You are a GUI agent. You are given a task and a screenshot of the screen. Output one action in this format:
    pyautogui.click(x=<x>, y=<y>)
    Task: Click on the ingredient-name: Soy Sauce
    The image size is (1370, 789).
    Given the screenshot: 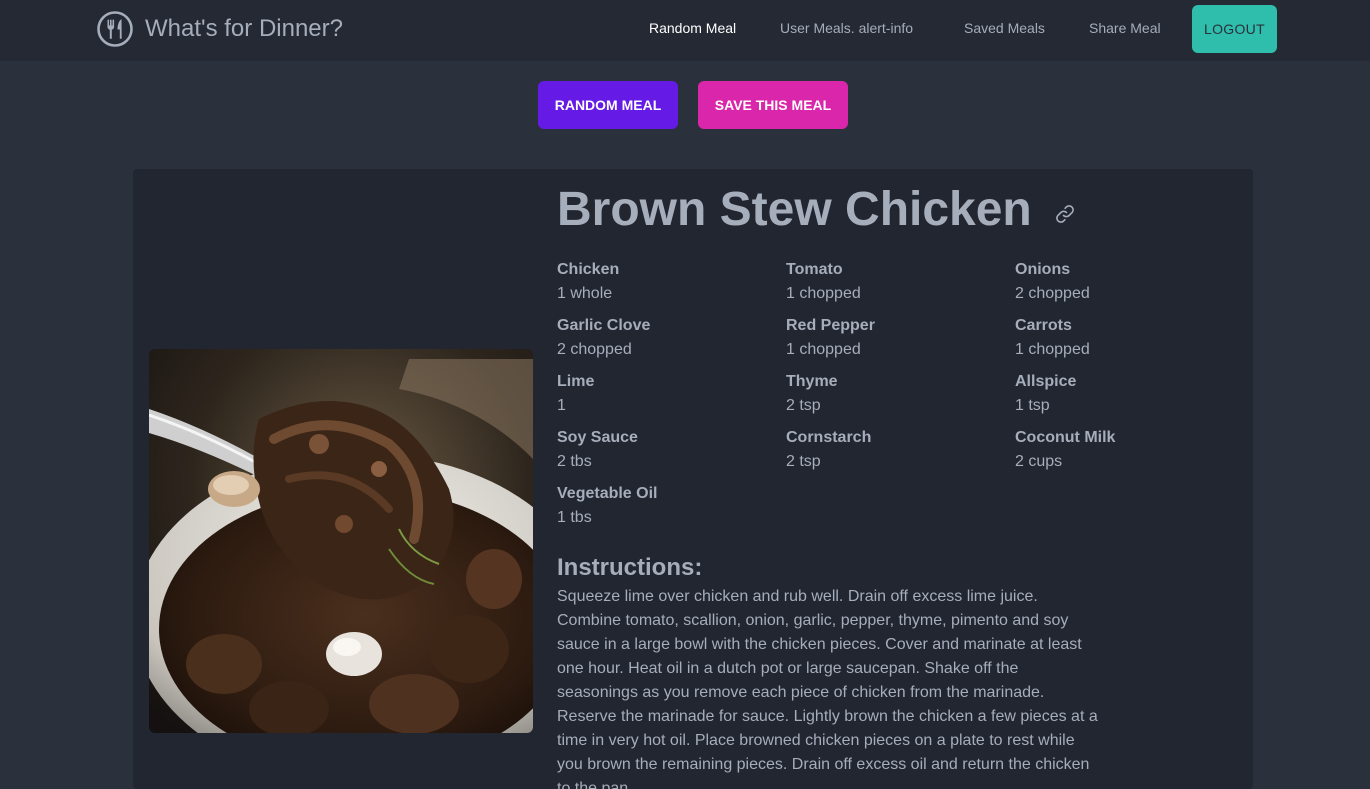 What is the action you would take?
    pyautogui.click(x=597, y=437)
    